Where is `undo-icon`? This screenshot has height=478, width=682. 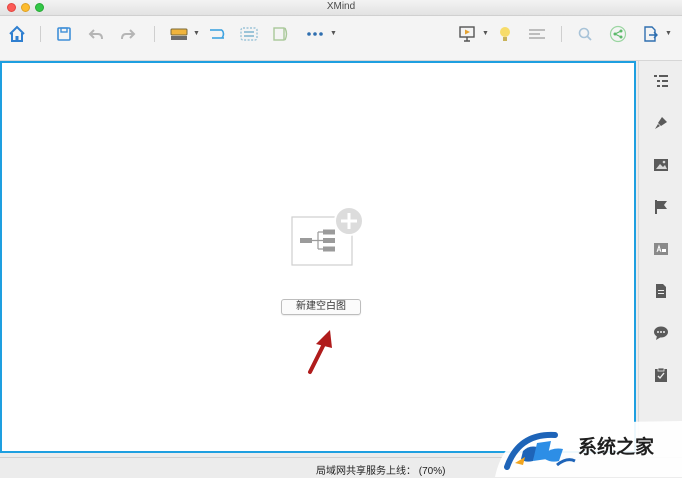
undo-icon is located at coordinates (95, 34).